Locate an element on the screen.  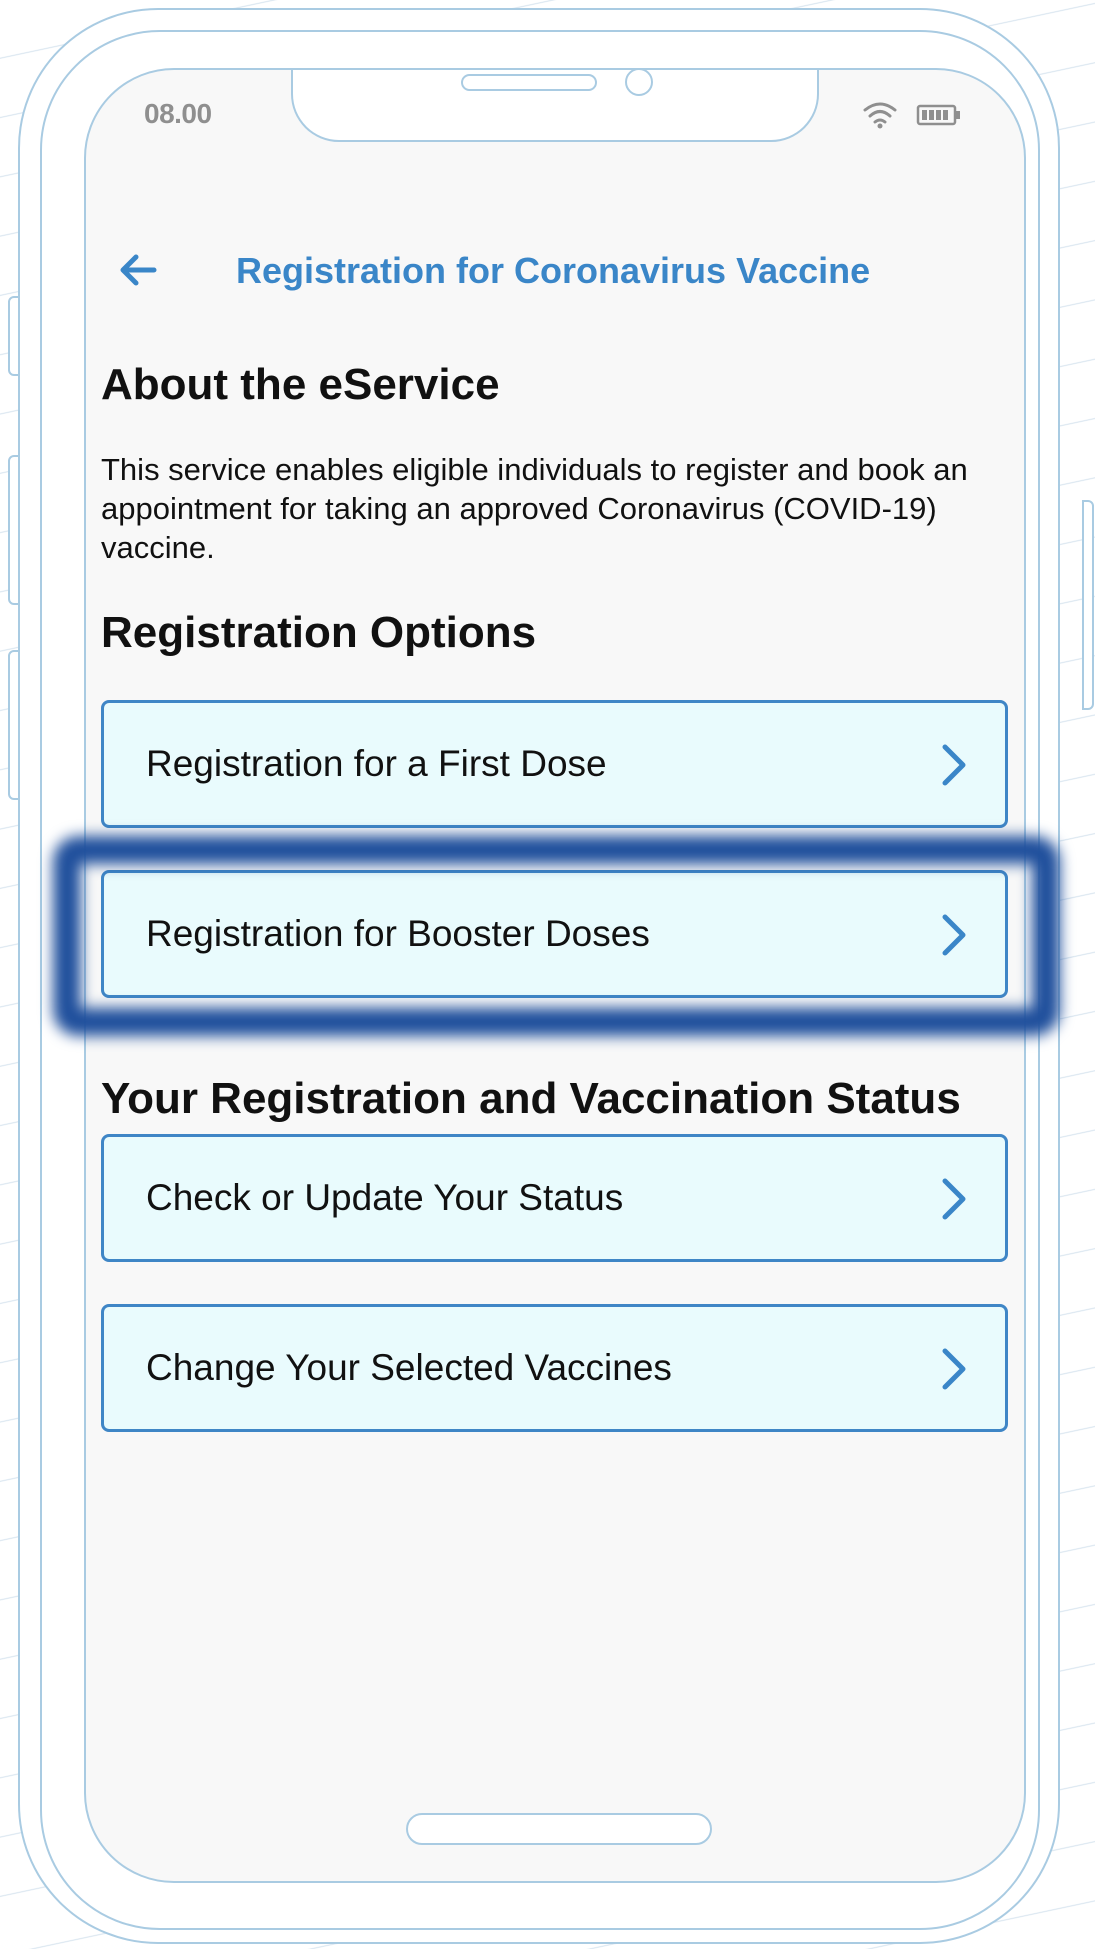
side-button-power is located at coordinates (1088, 605).